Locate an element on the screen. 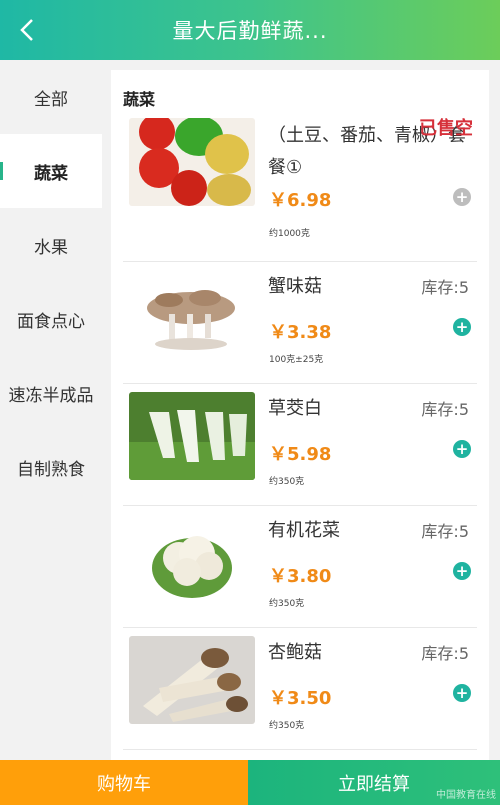 Image resolution: width=500 pixels, height=805 pixels. watermark-text: 中国教育在线 is located at coordinates (466, 795).